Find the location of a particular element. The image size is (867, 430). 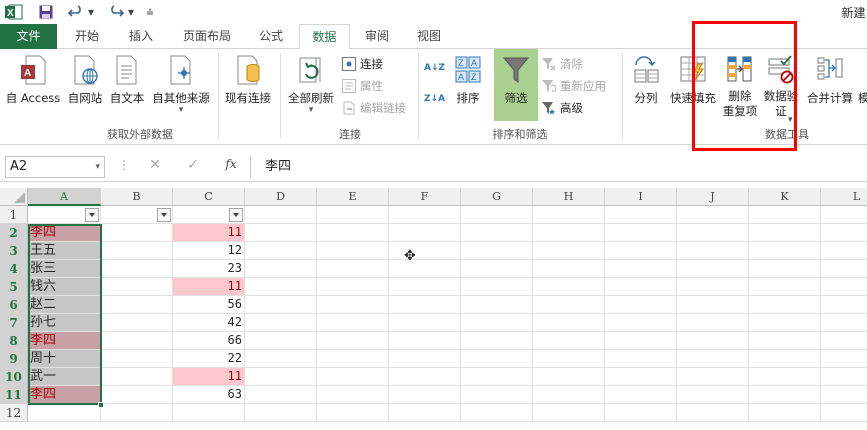

tab-data: 数据 is located at coordinates (324, 37).